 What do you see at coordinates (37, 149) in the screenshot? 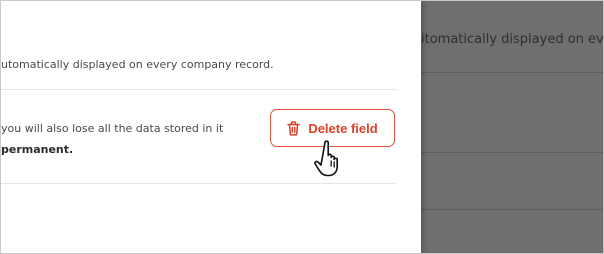
I see `delete-warning-emphasis: permanent.` at bounding box center [37, 149].